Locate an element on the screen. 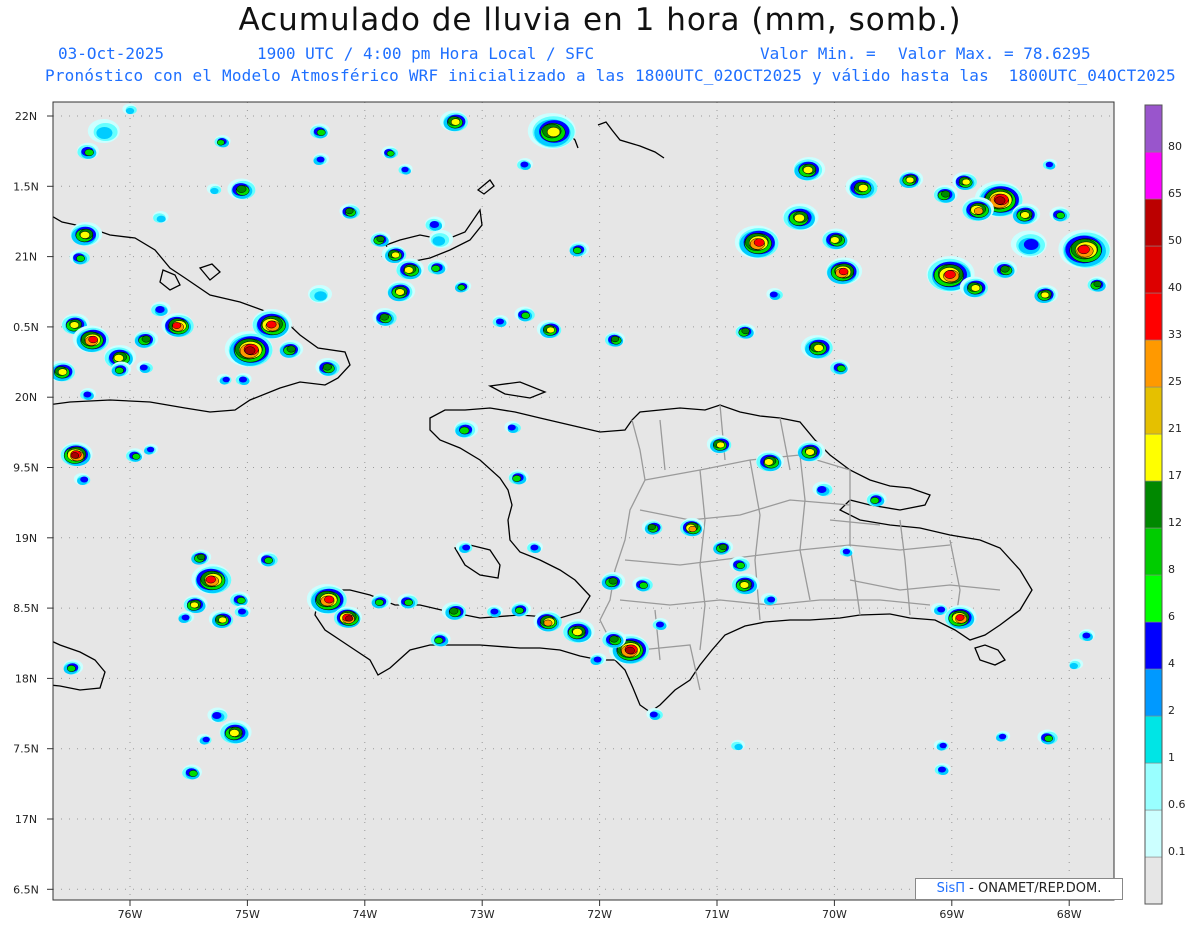 This screenshot has height=927, width=1200. lat-label: 1.5N is located at coordinates (26, 186).